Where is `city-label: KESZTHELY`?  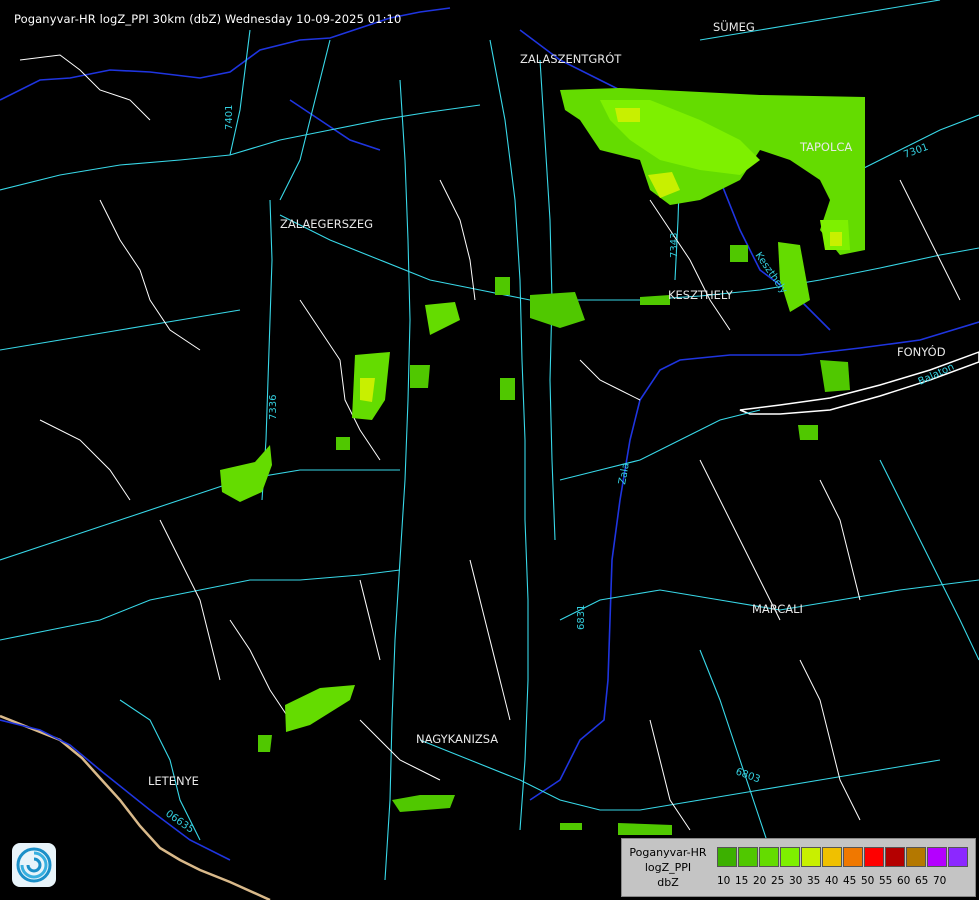
city-label: KESZTHELY is located at coordinates (701, 295).